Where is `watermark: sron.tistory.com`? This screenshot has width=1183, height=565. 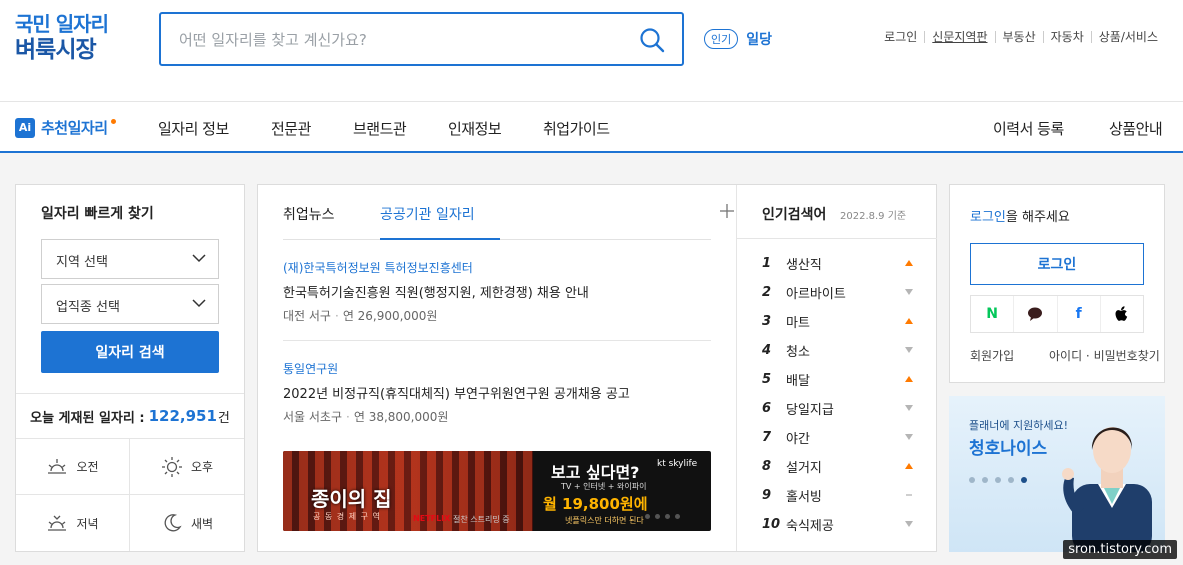 watermark: sron.tistory.com is located at coordinates (1120, 549).